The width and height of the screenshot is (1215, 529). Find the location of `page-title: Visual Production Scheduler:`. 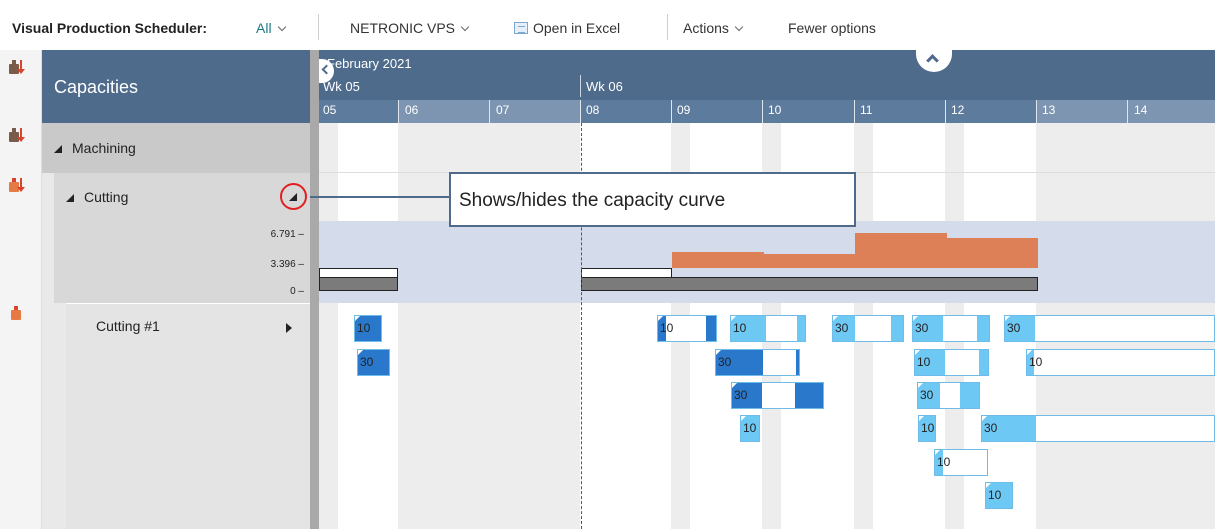

page-title: Visual Production Scheduler: is located at coordinates (110, 28).